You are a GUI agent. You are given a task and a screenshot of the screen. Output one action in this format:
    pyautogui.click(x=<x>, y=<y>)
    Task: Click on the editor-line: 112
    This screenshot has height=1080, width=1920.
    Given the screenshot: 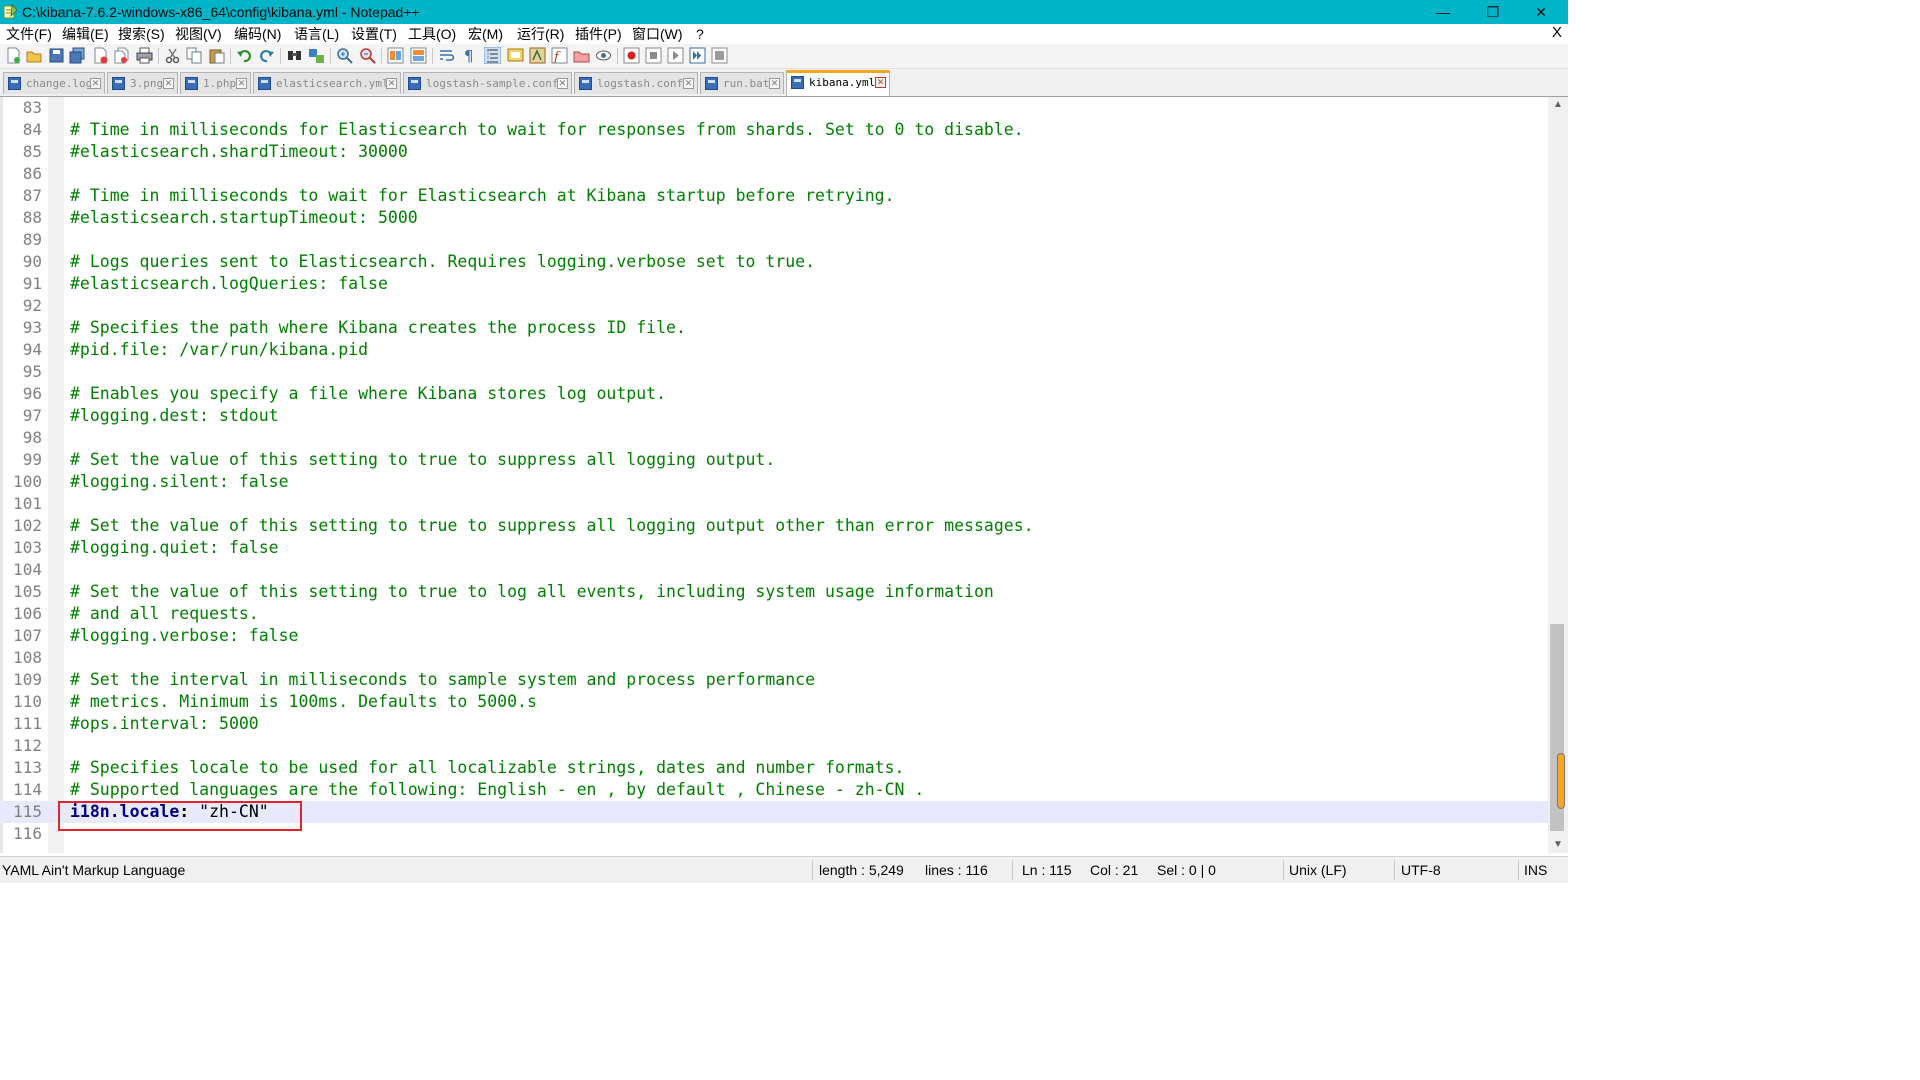 What is the action you would take?
    pyautogui.click(x=774, y=746)
    